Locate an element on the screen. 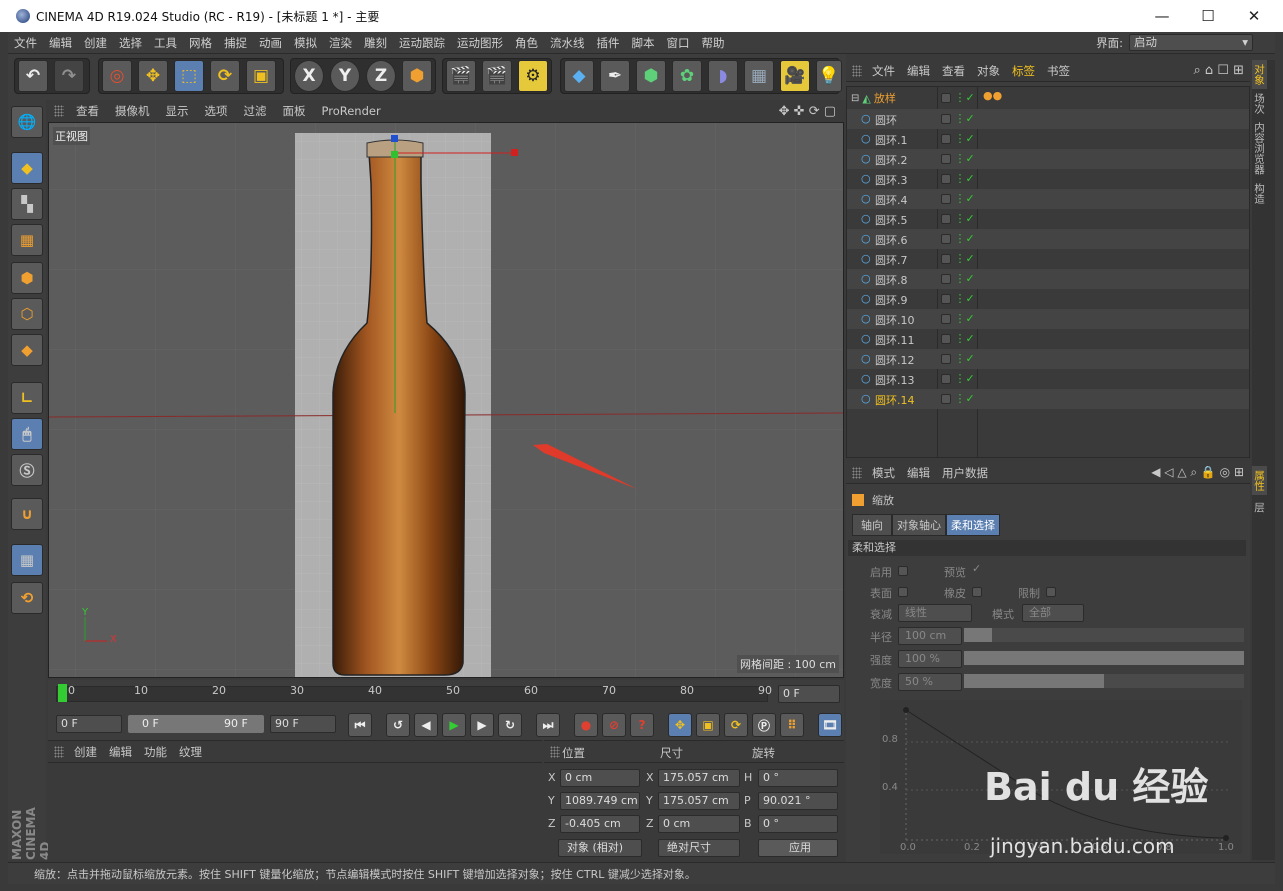 This screenshot has width=1283, height=891. tab-layers: 层 is located at coordinates (1259, 507).